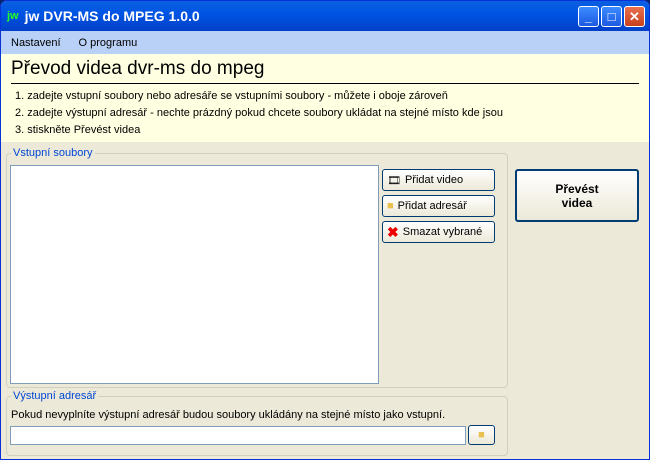  I want to click on menu-bar: Nastavení O programu, so click(325, 42).